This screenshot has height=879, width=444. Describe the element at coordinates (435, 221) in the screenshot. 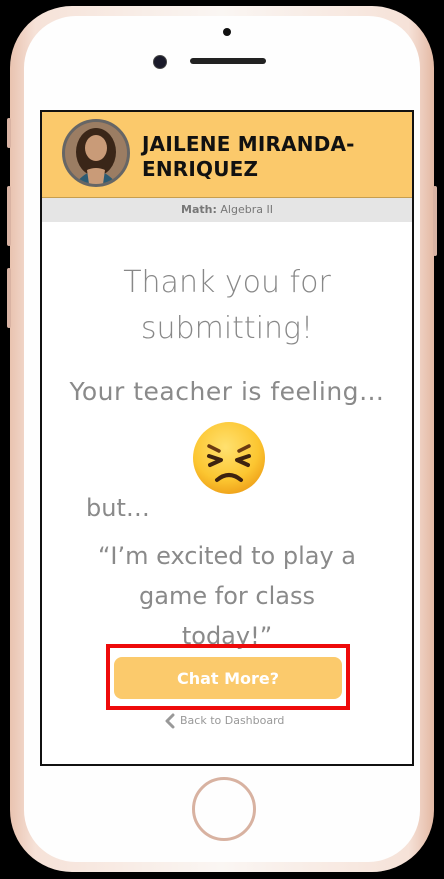

I see `power-button` at that location.